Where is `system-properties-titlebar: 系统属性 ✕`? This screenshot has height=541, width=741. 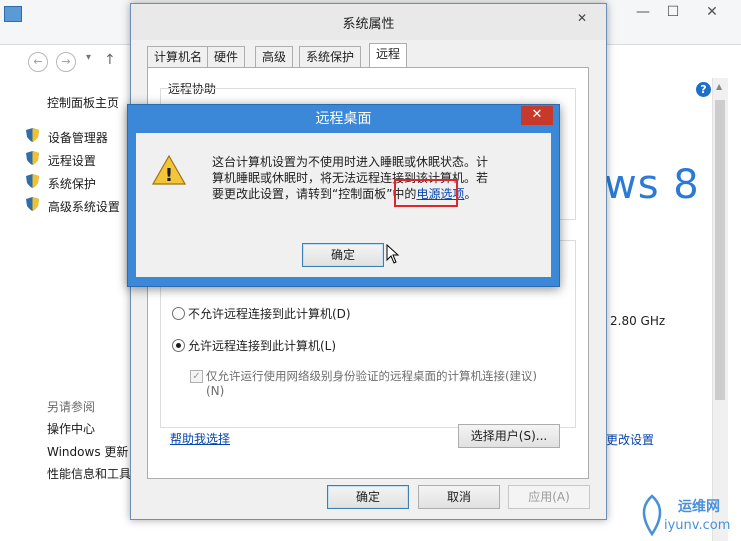 system-properties-titlebar: 系统属性 ✕ is located at coordinates (368, 22).